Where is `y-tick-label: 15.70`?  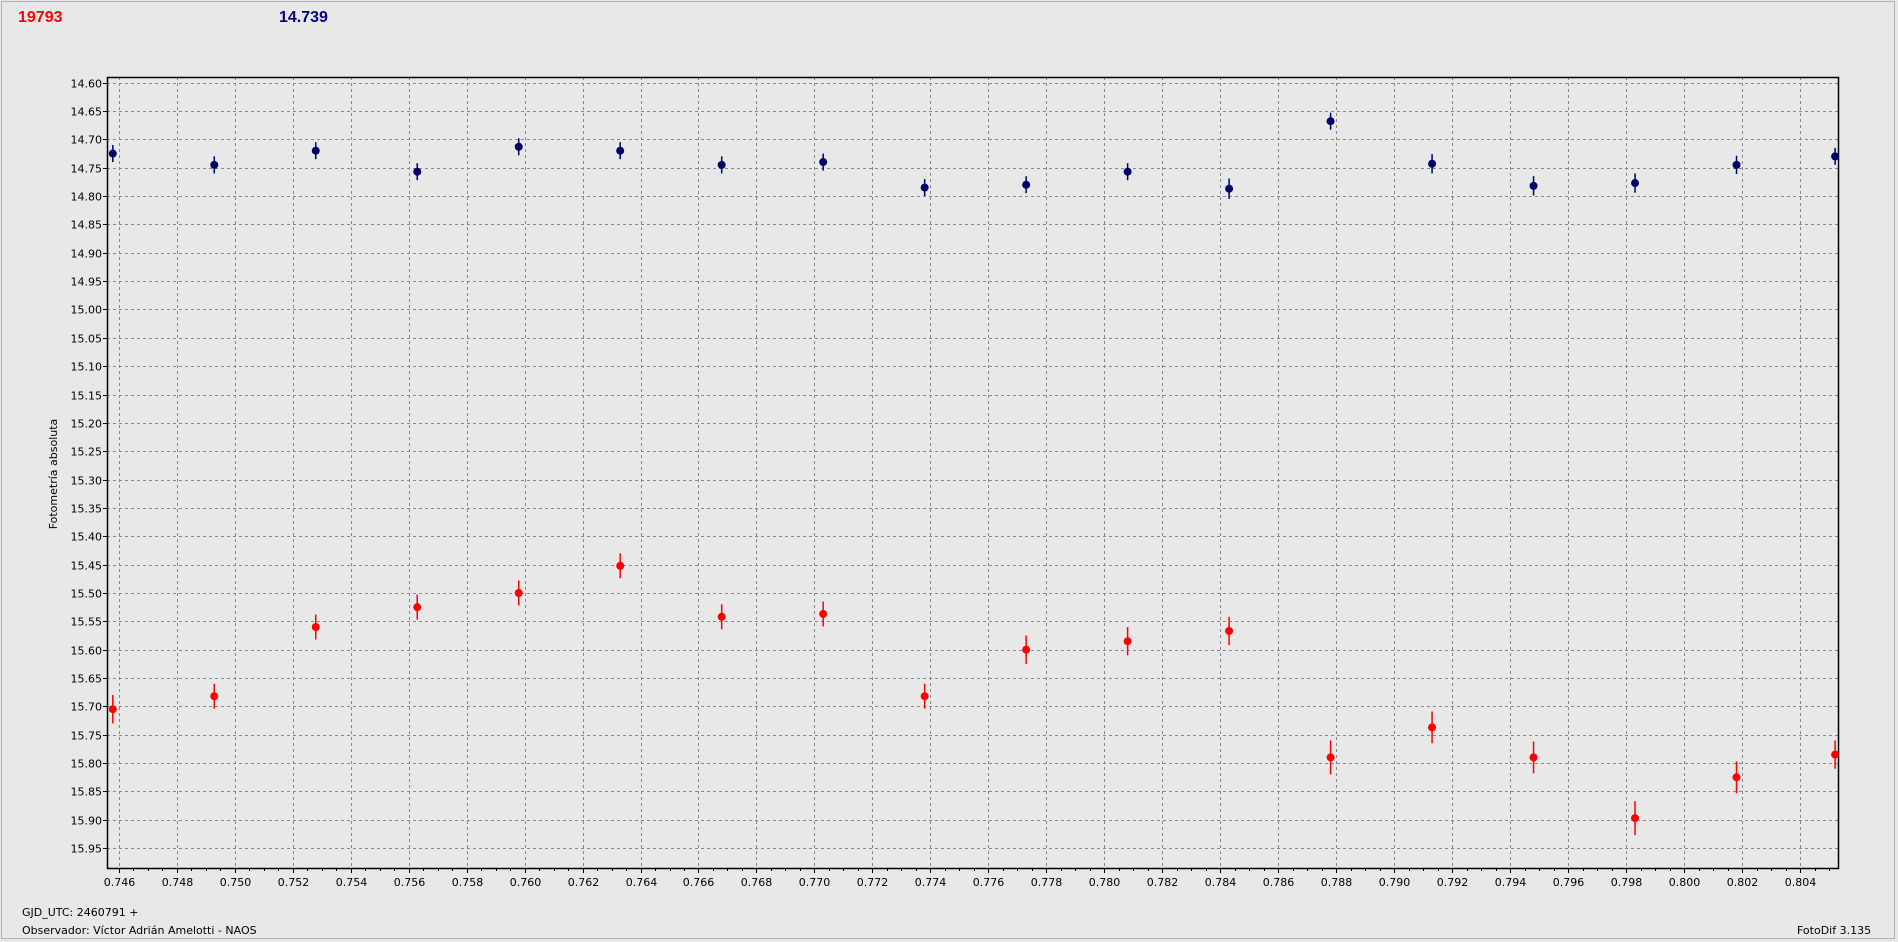 y-tick-label: 15.70 is located at coordinates (87, 707).